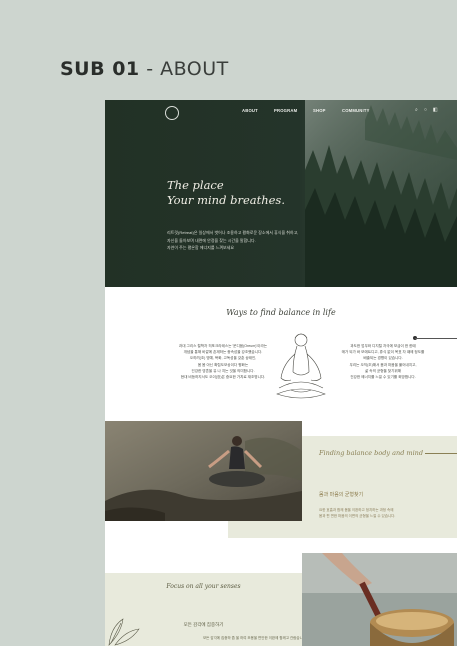  Describe the element at coordinates (203, 471) in the screenshot. I see `meditating-woman-photo` at that location.